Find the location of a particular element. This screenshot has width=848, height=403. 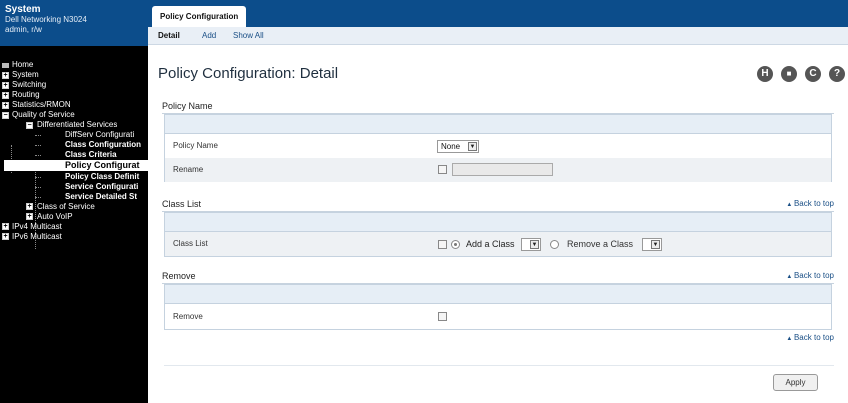

nav-service-config: Service Configurati is located at coordinates (106, 187).